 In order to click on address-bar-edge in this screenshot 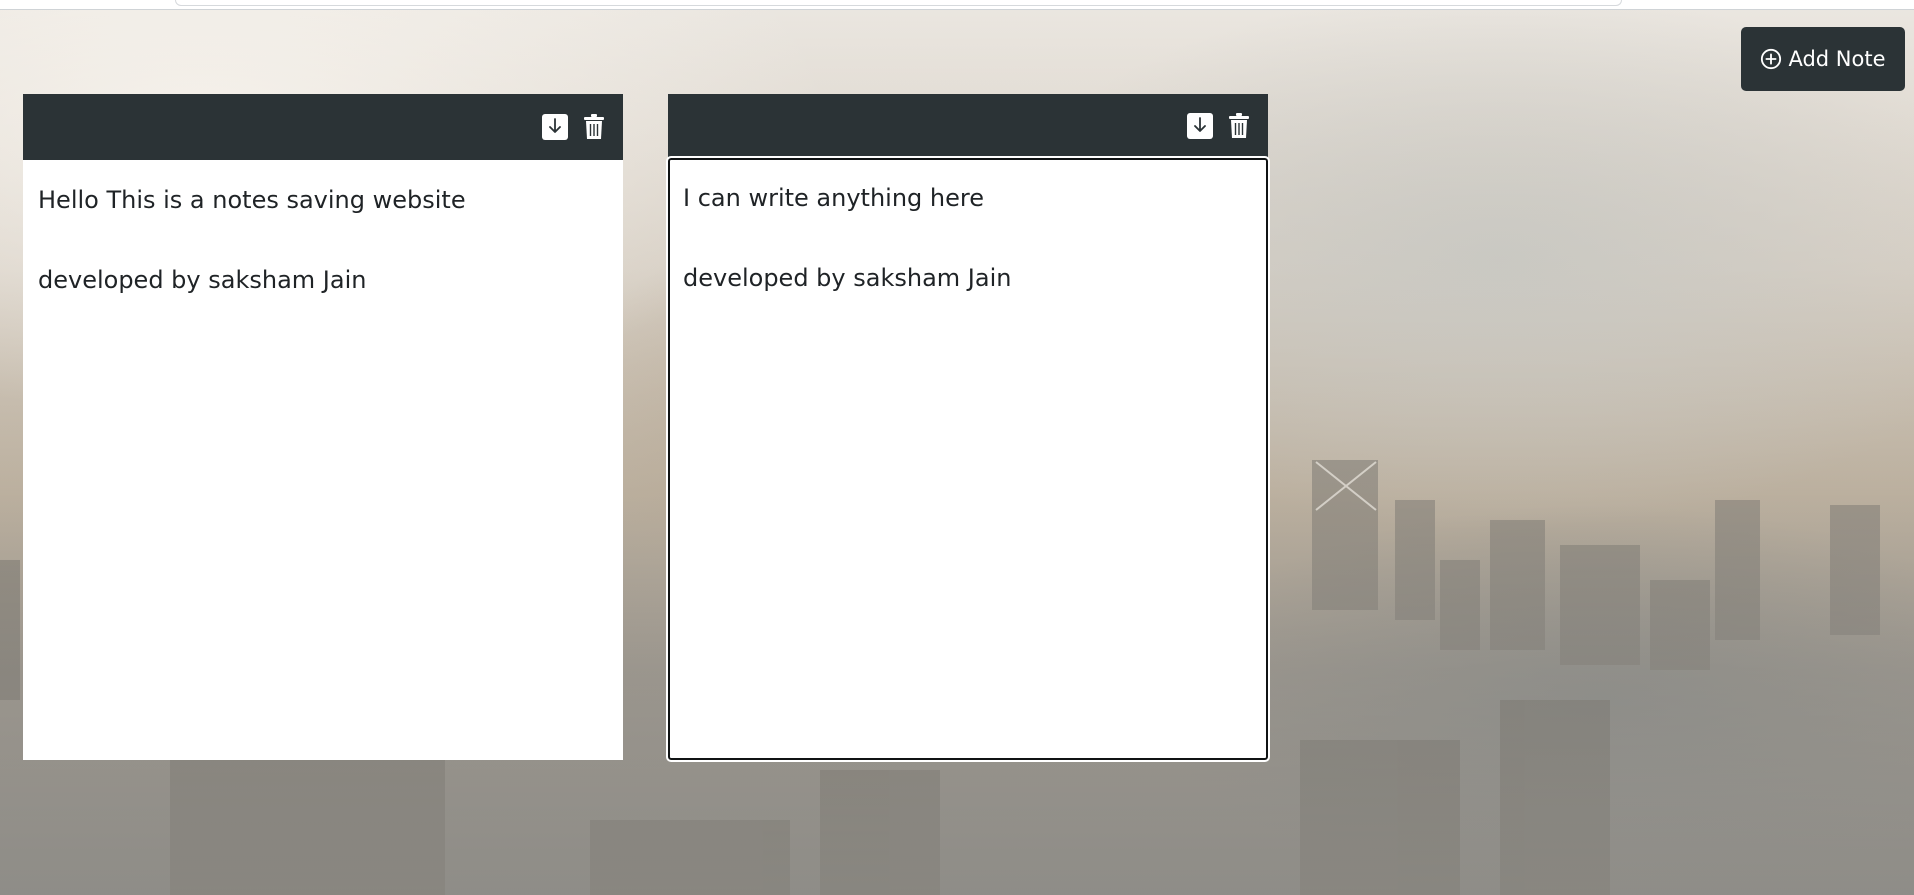, I will do `click(898, 3)`.